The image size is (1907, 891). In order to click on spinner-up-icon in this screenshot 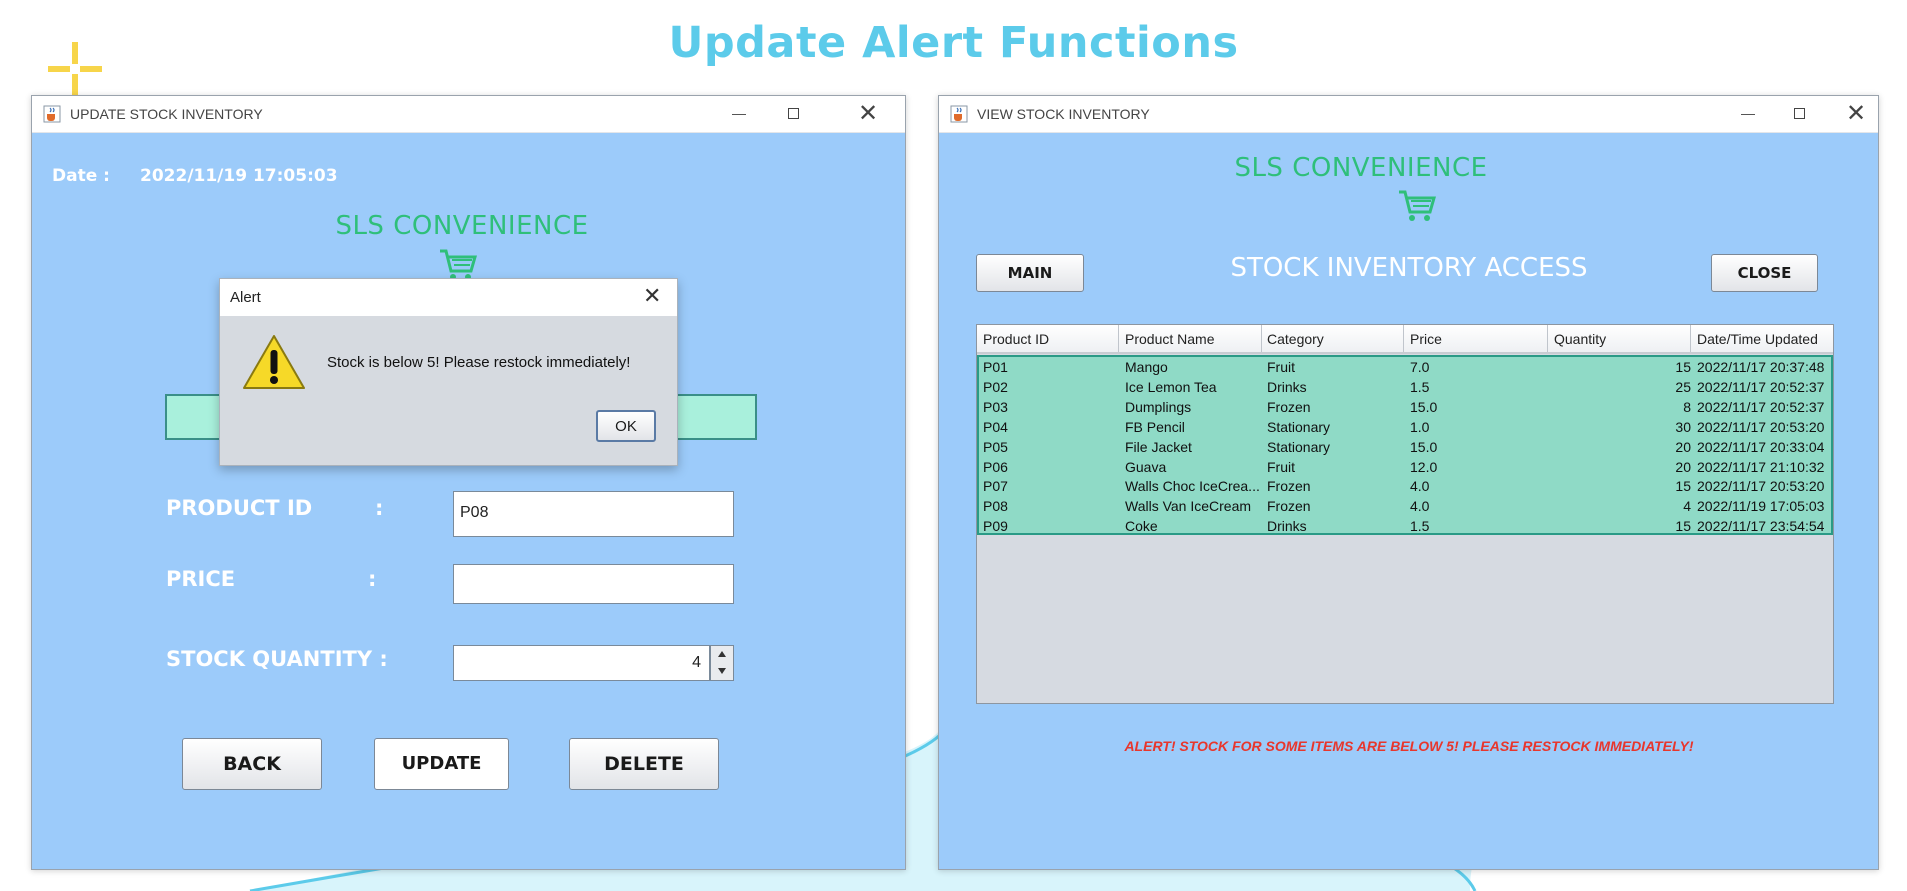, I will do `click(722, 654)`.